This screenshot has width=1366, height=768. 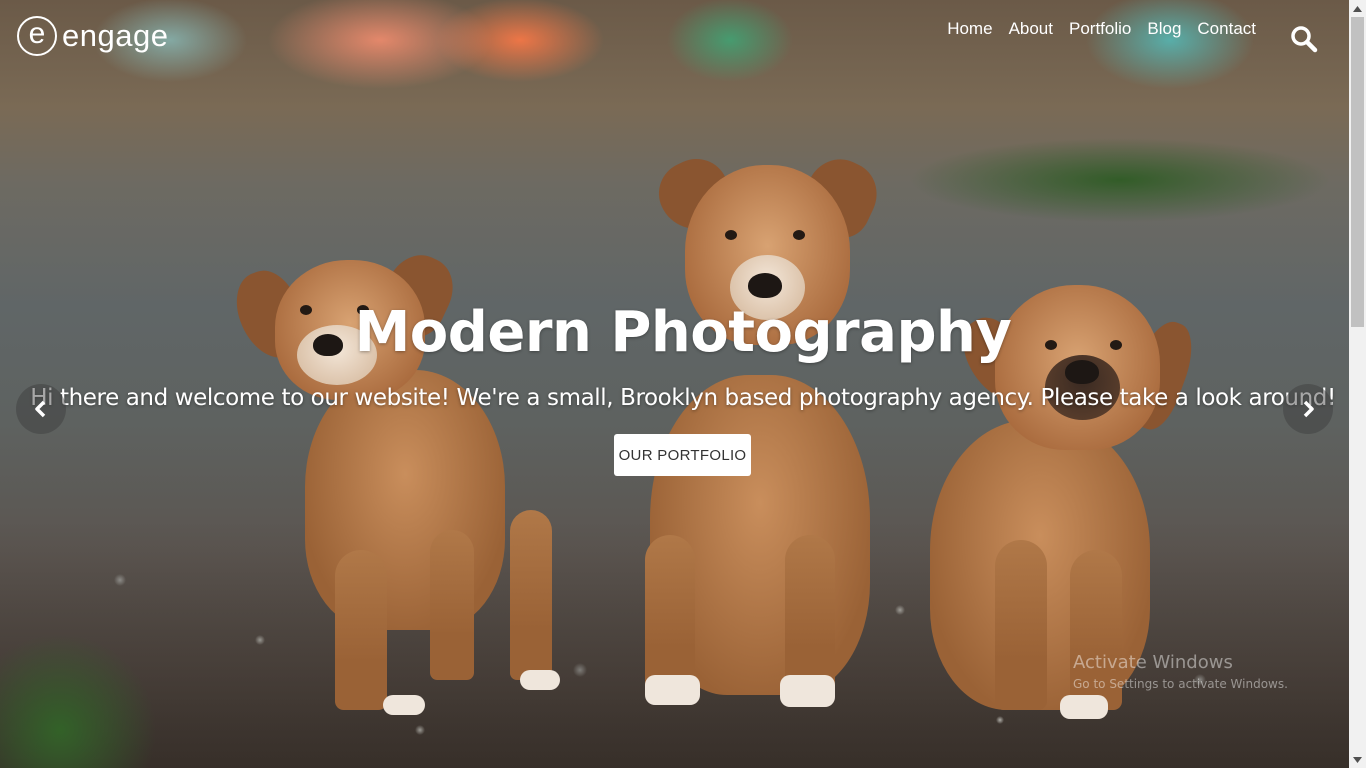 What do you see at coordinates (110, 679) in the screenshot?
I see `foreground-plant` at bounding box center [110, 679].